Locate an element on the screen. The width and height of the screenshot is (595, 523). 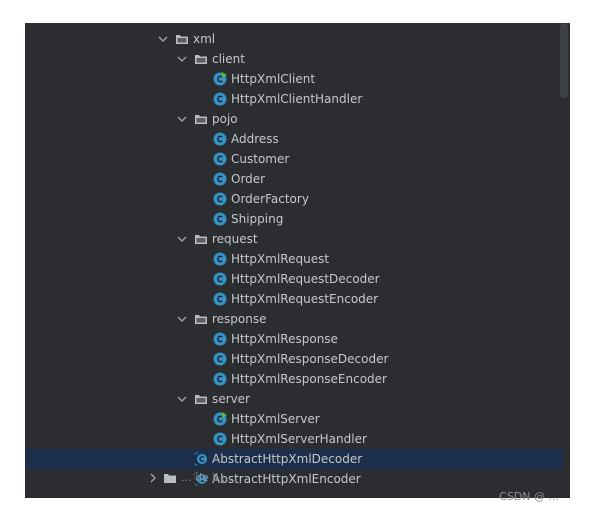
tree-class-row: HttpXmlResponseDecoder is located at coordinates (294, 359).